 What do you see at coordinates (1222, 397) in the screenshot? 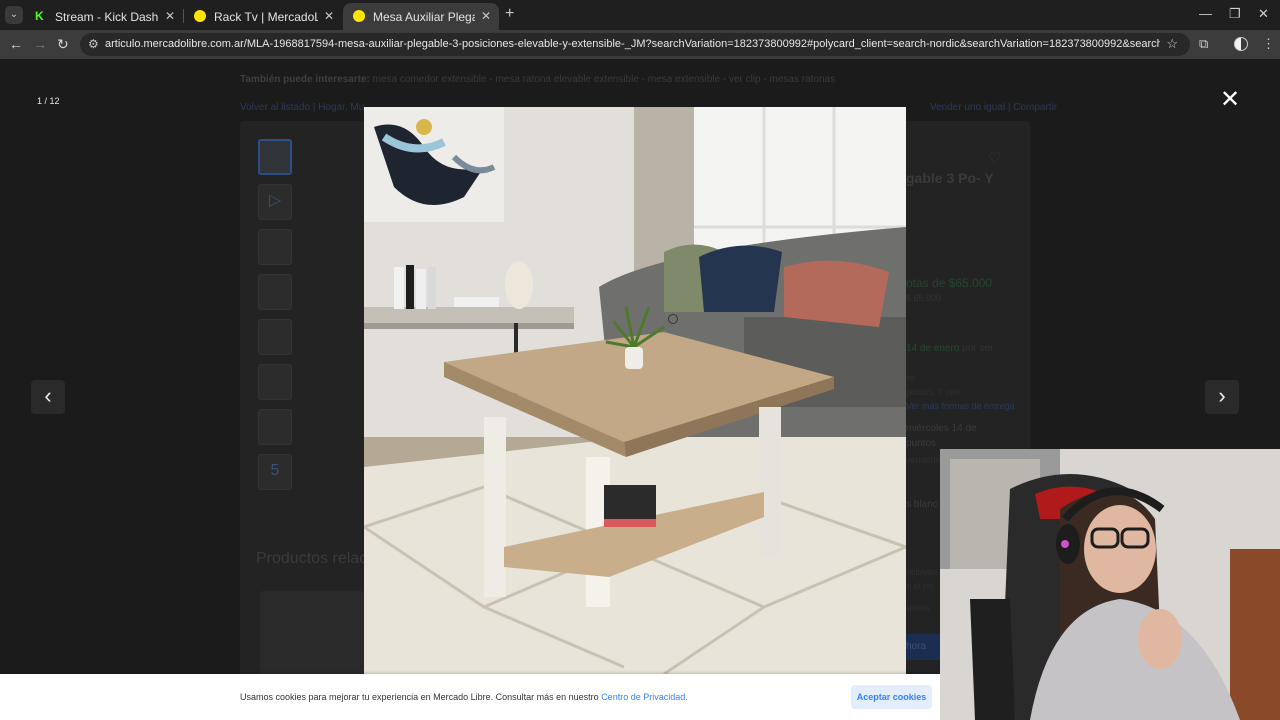
I see `next-image-button: ›` at bounding box center [1222, 397].